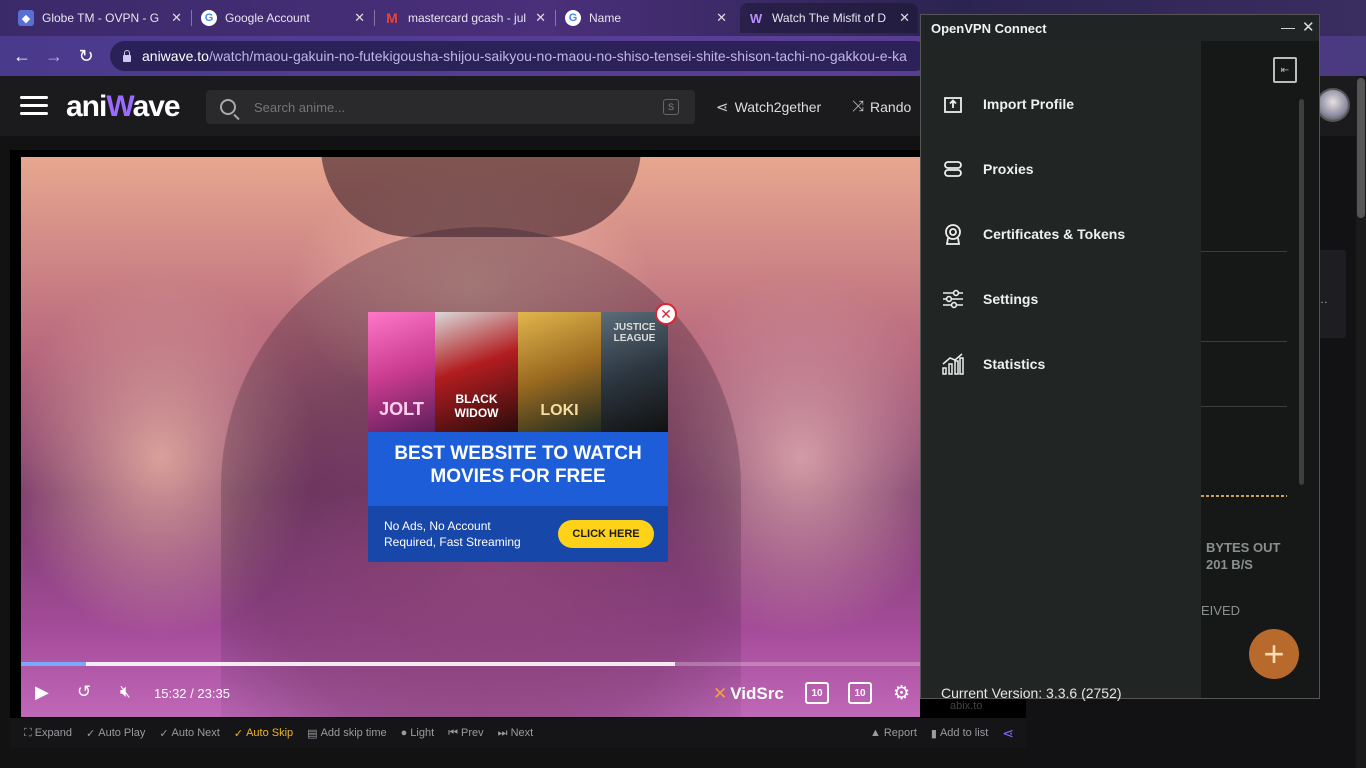 The image size is (1366, 768). Describe the element at coordinates (993, 364) in the screenshot. I see `menu-item-statistics: Statistics` at that location.